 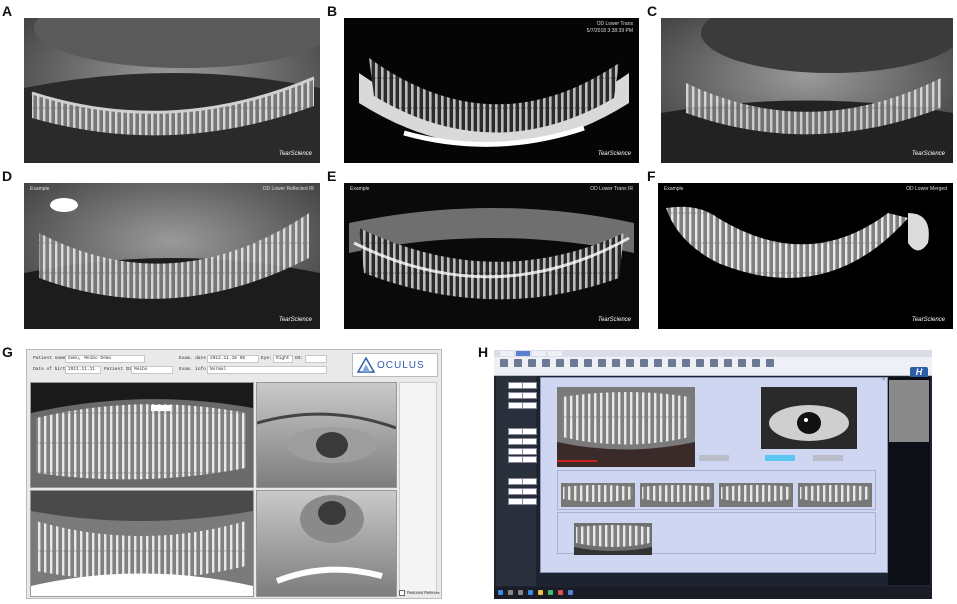 I want to click on circle-icon, so click(x=658, y=363).